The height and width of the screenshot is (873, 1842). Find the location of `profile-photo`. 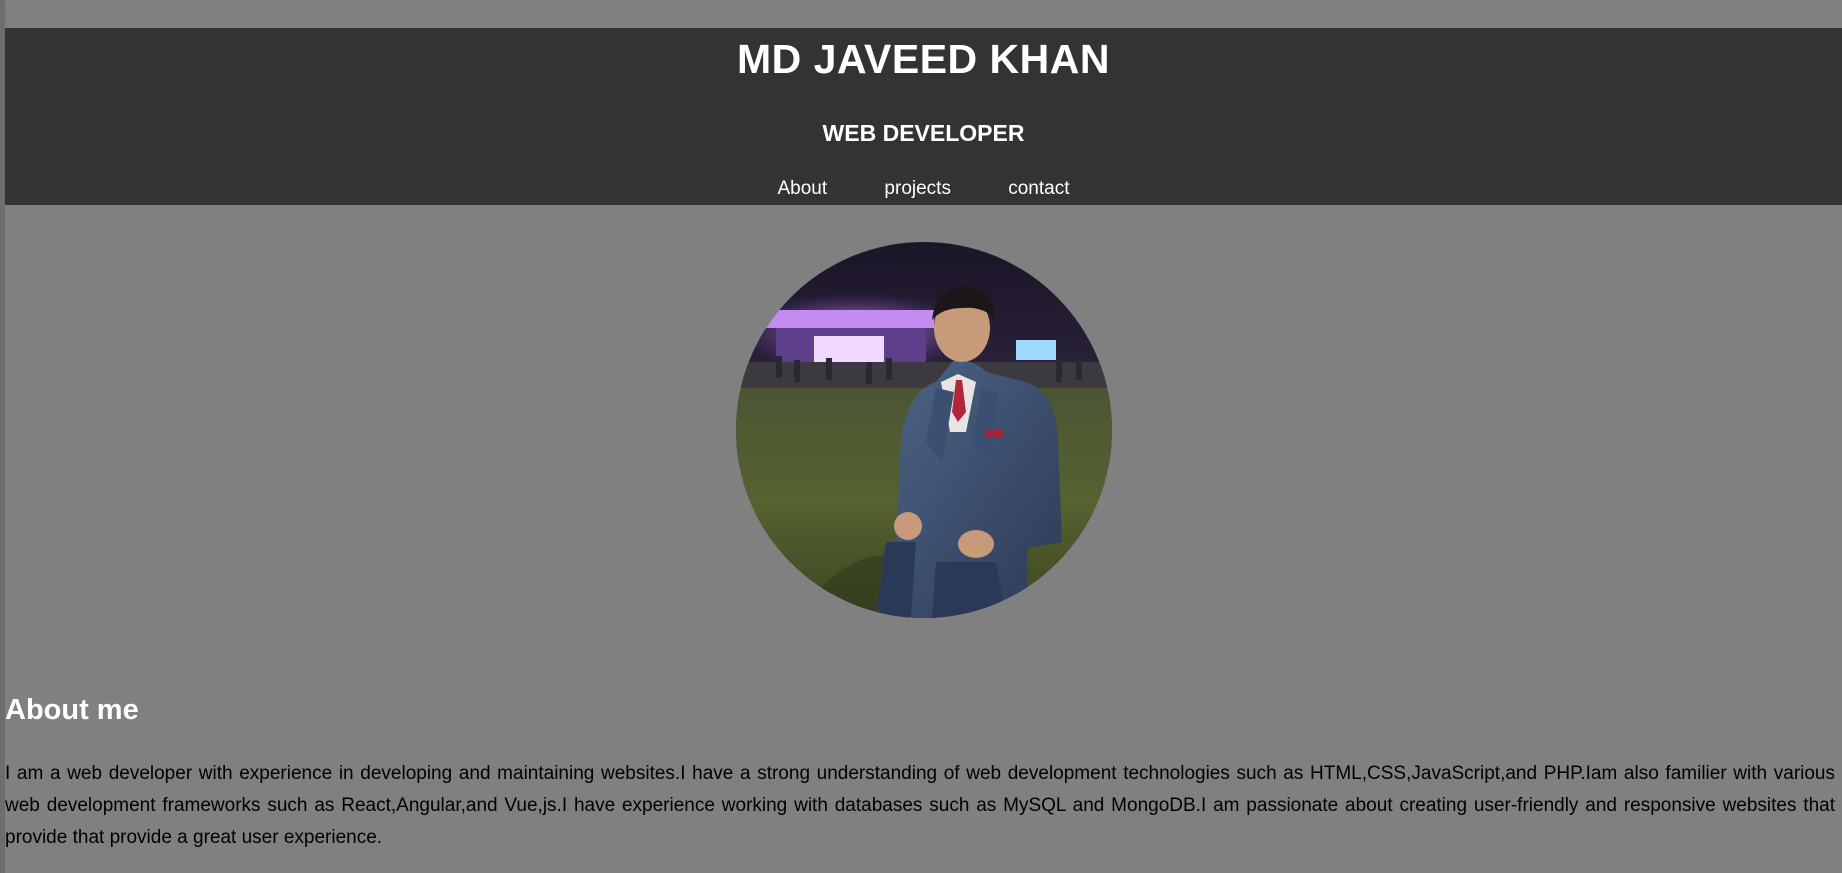

profile-photo is located at coordinates (924, 430).